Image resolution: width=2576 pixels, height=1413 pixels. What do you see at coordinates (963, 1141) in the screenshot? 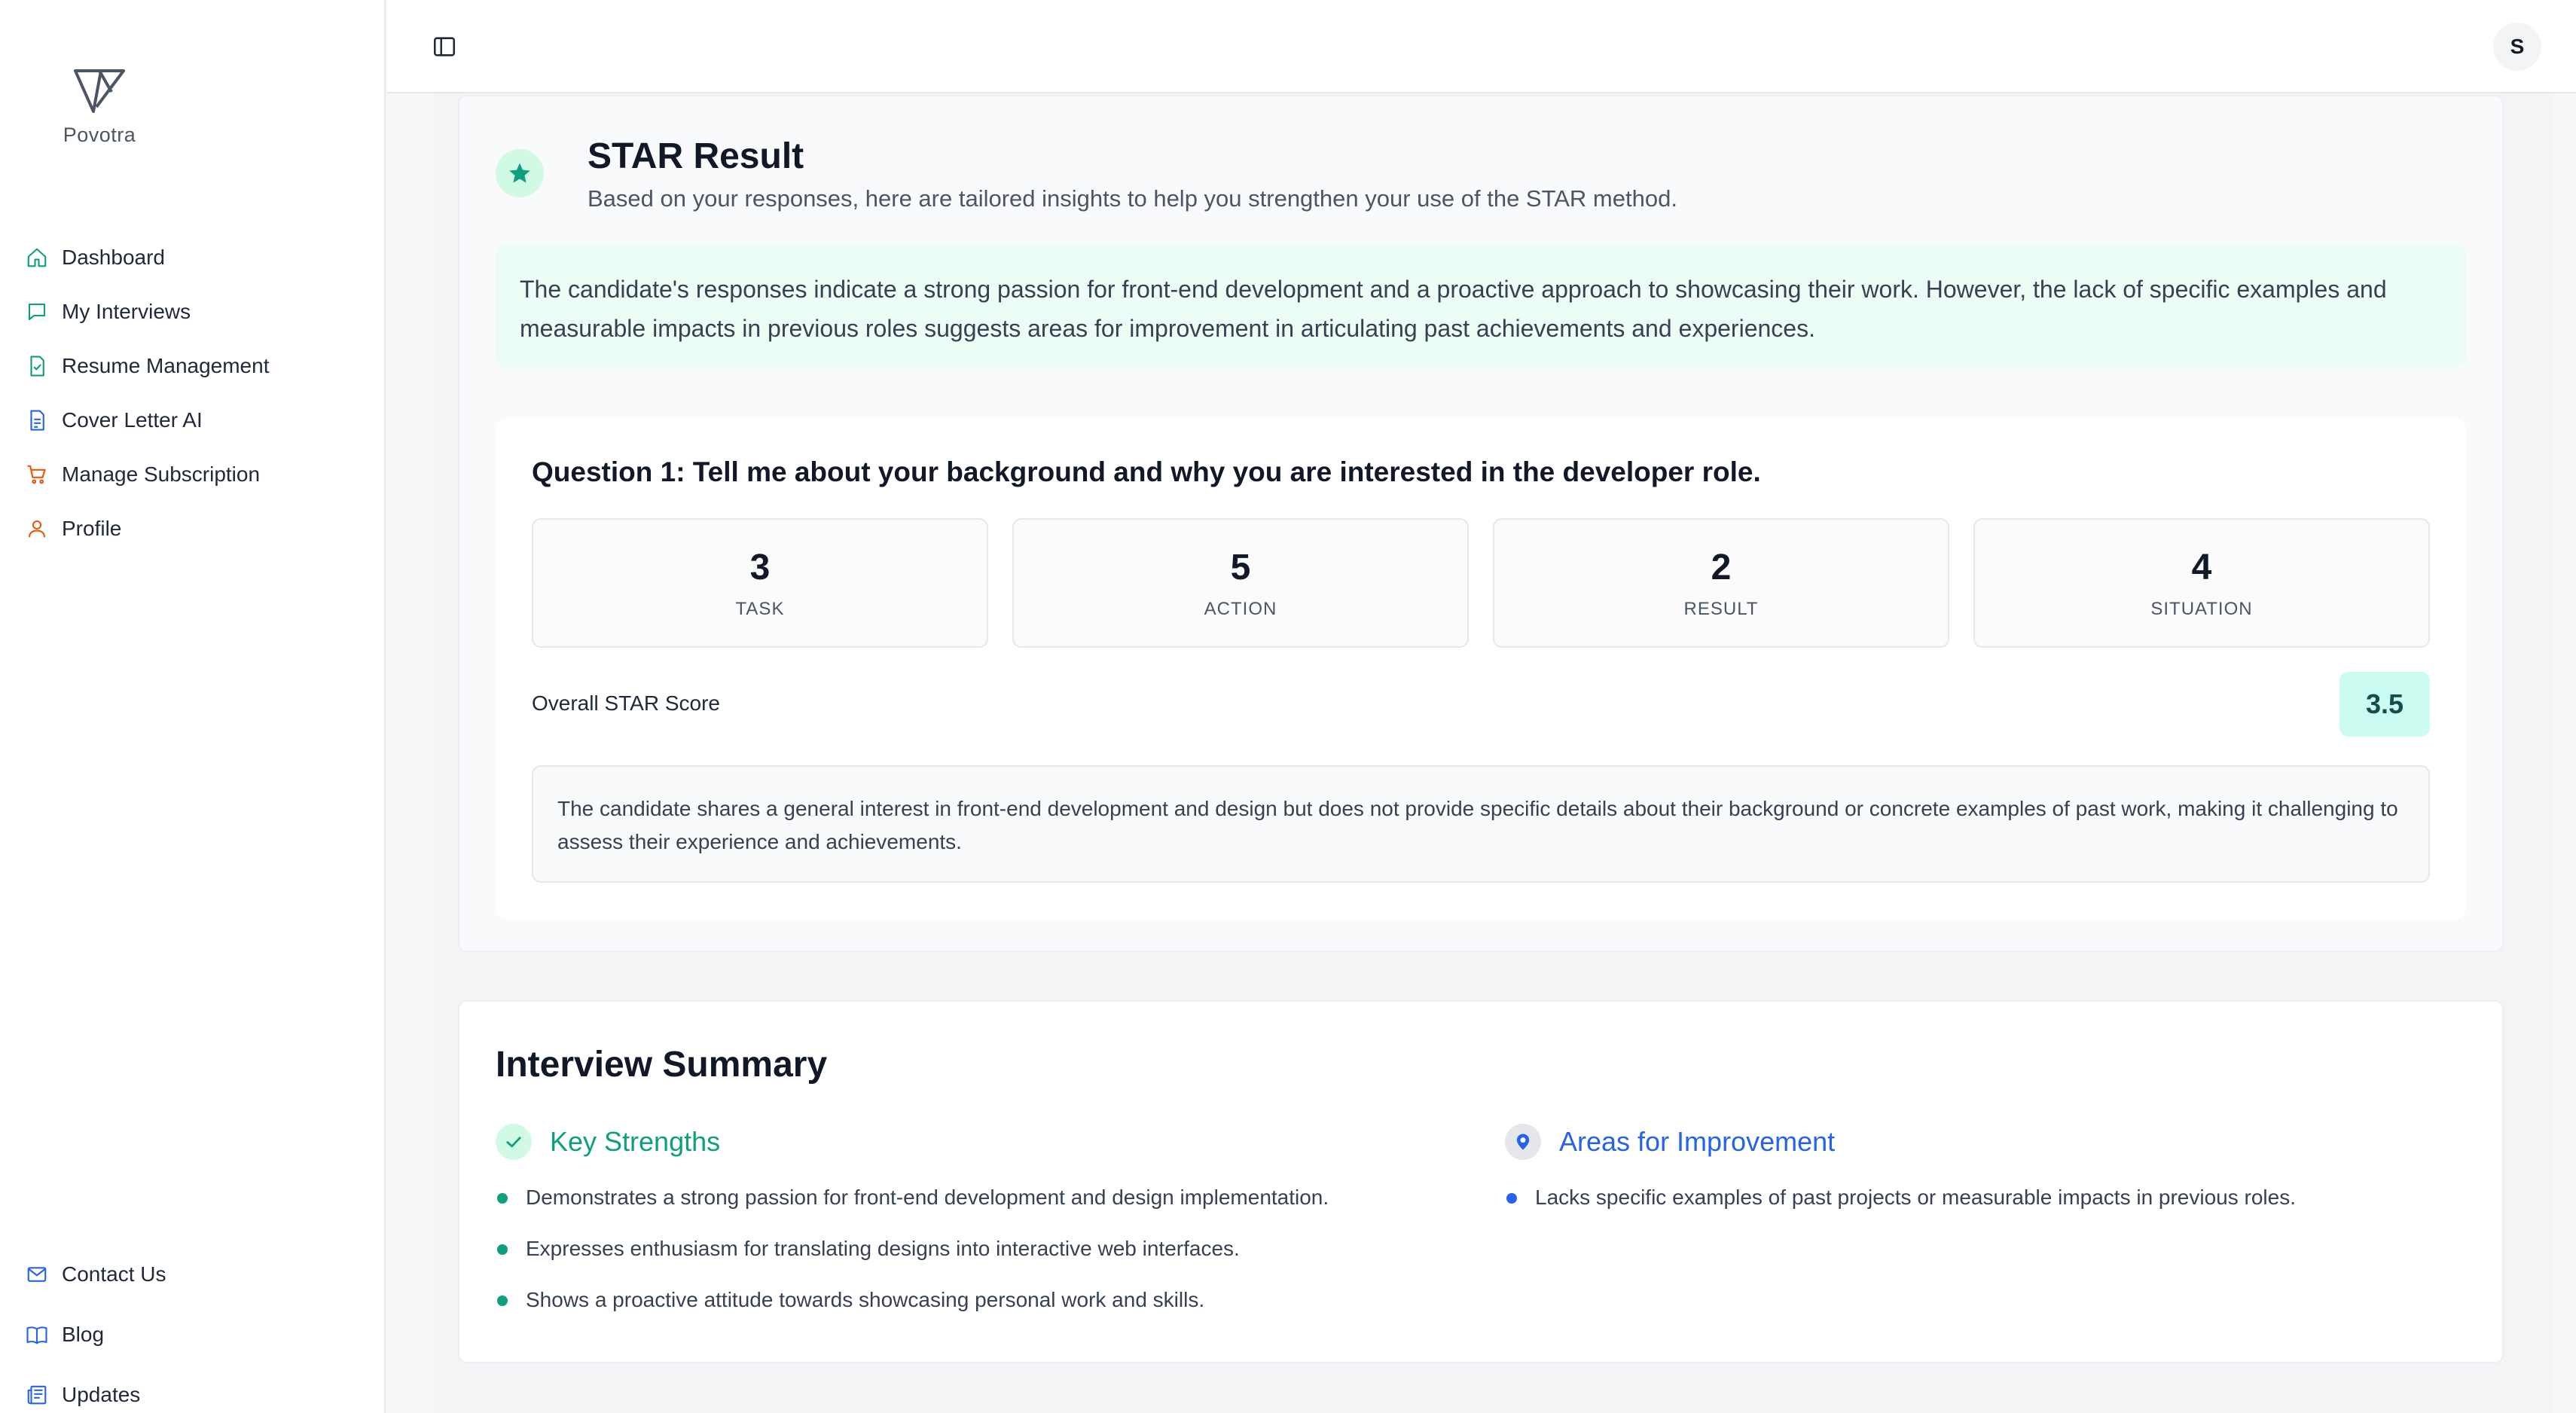
I see `key-strengths-header: Key Strengths` at bounding box center [963, 1141].